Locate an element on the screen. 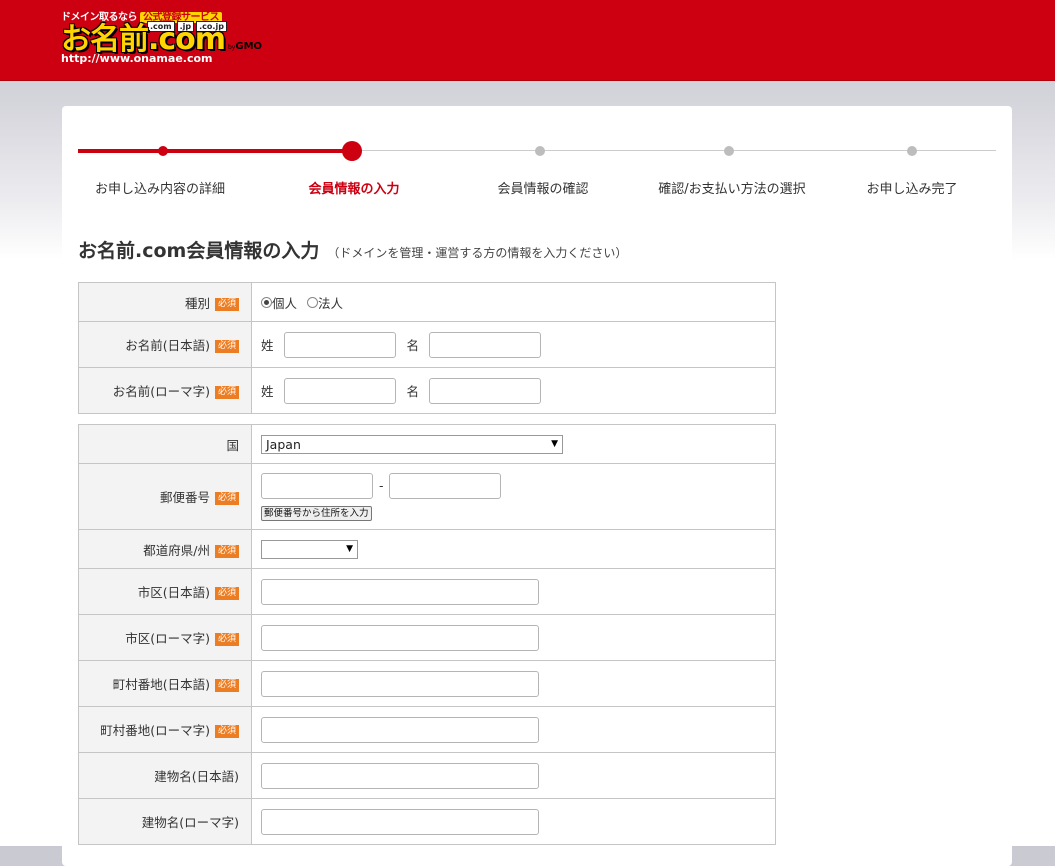 This screenshot has height=866, width=1055. city-roman-input is located at coordinates (400, 637).